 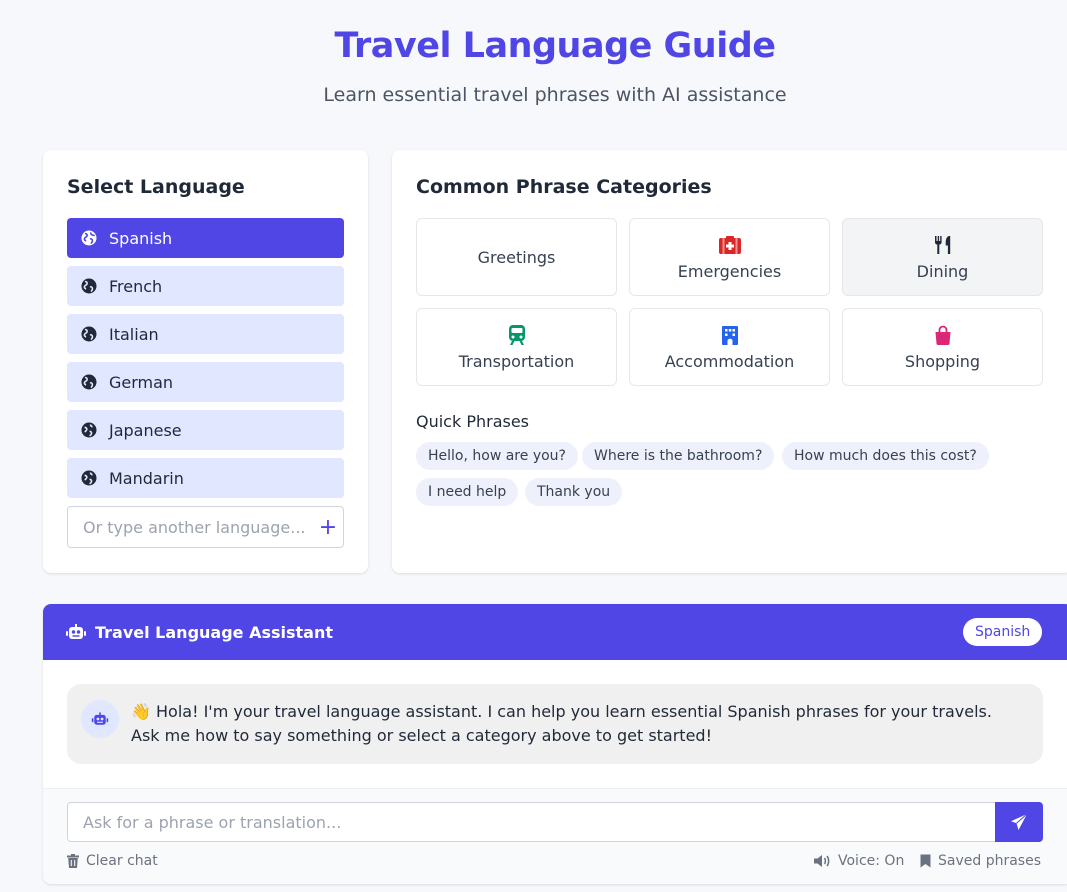 I want to click on language-item-japanese: Japanese, so click(x=205, y=430).